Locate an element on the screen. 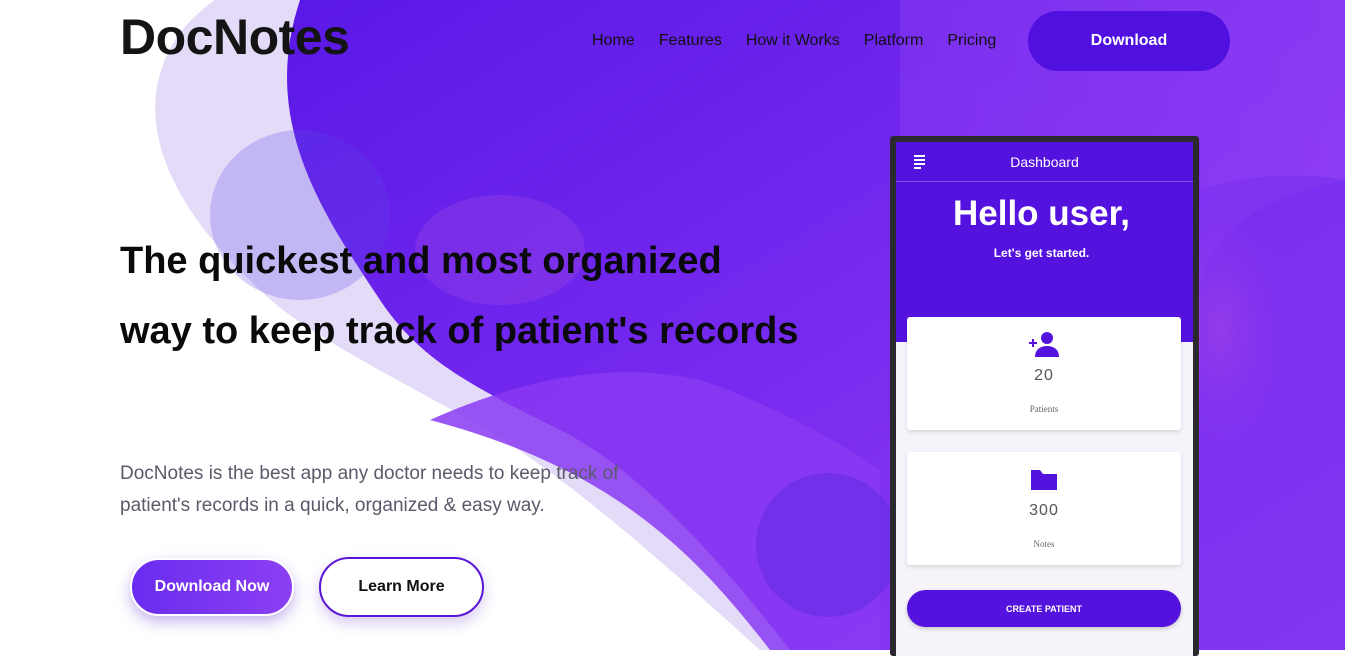 This screenshot has height=656, width=1345. folder-icon is located at coordinates (1044, 480).